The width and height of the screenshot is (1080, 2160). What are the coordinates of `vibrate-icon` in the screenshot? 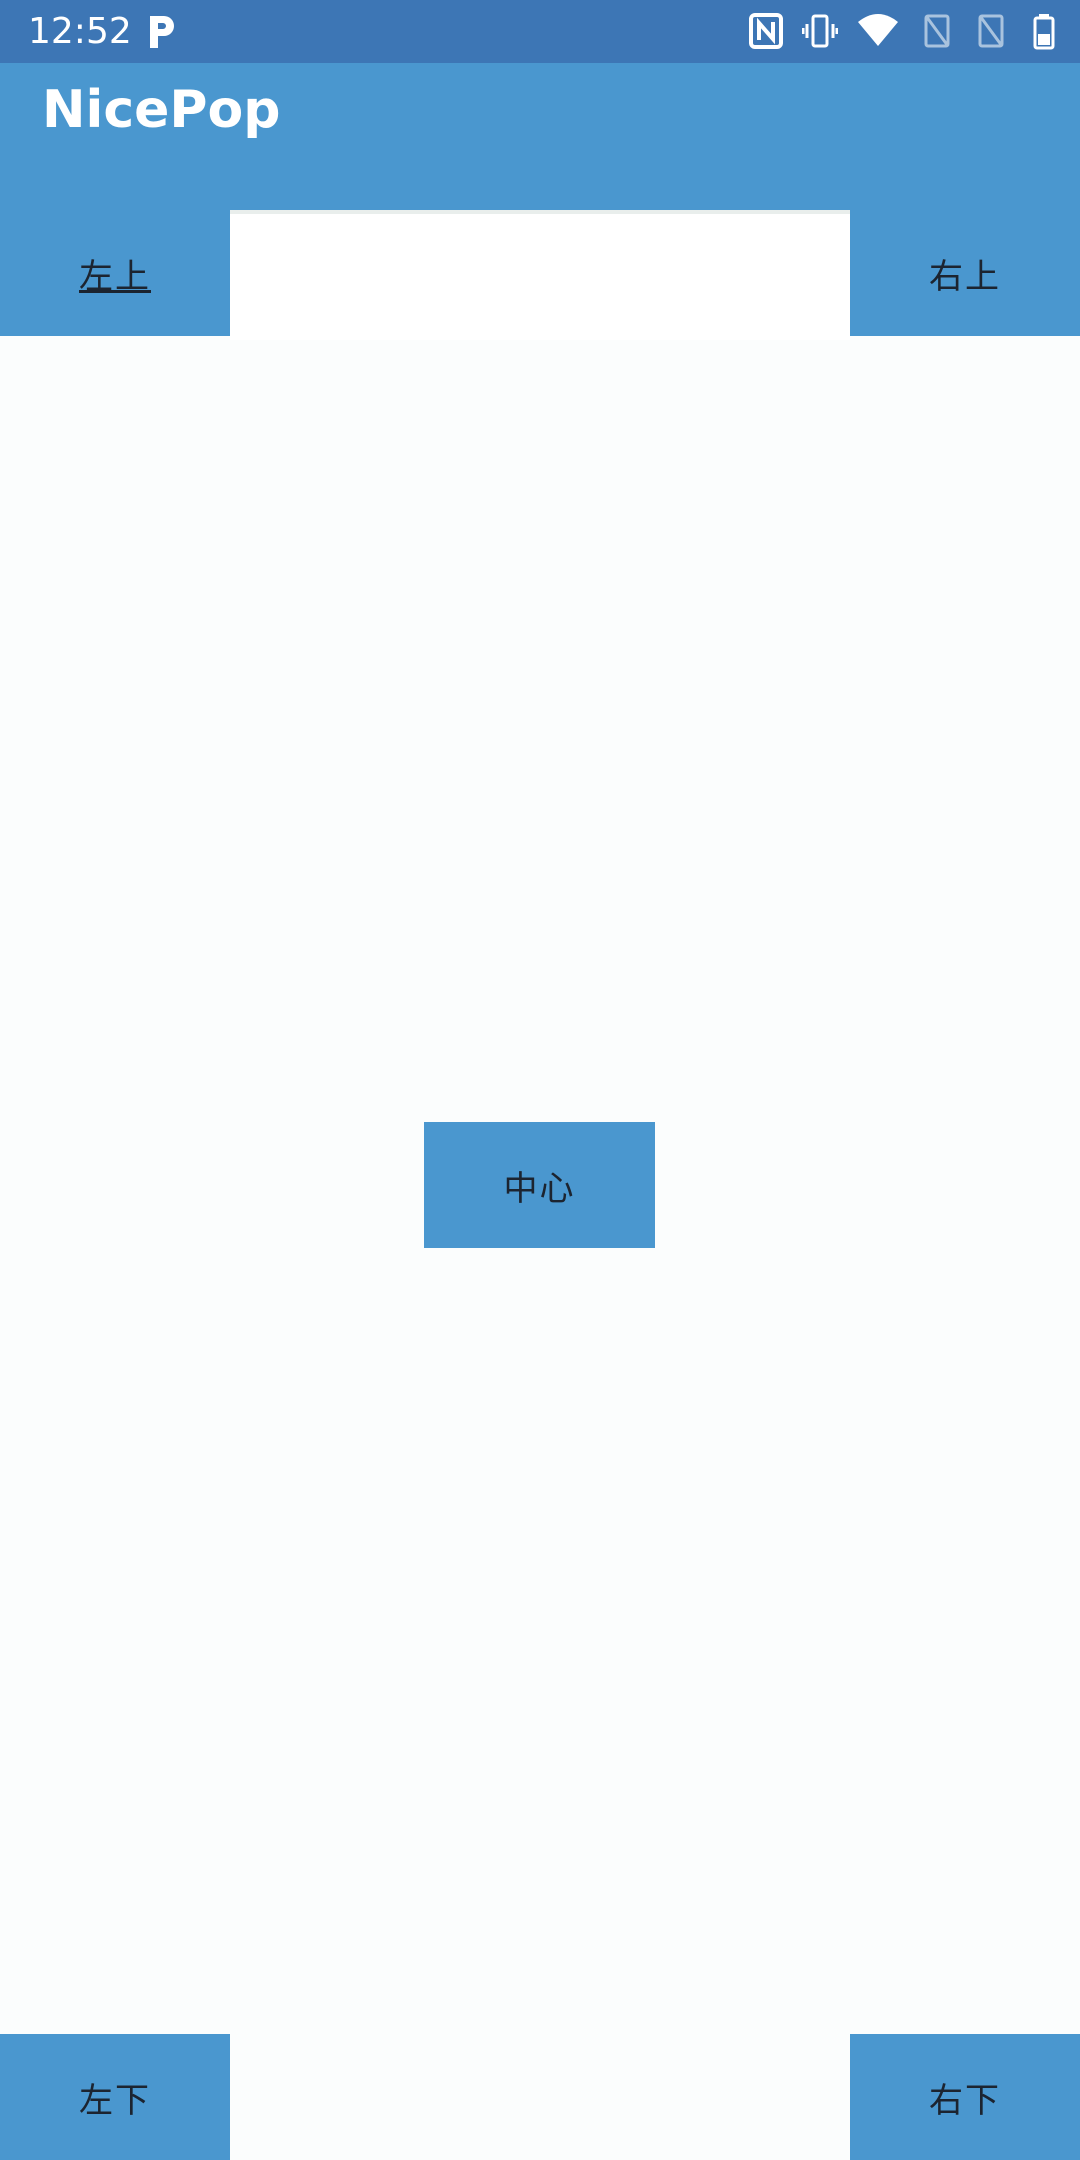 It's located at (820, 31).